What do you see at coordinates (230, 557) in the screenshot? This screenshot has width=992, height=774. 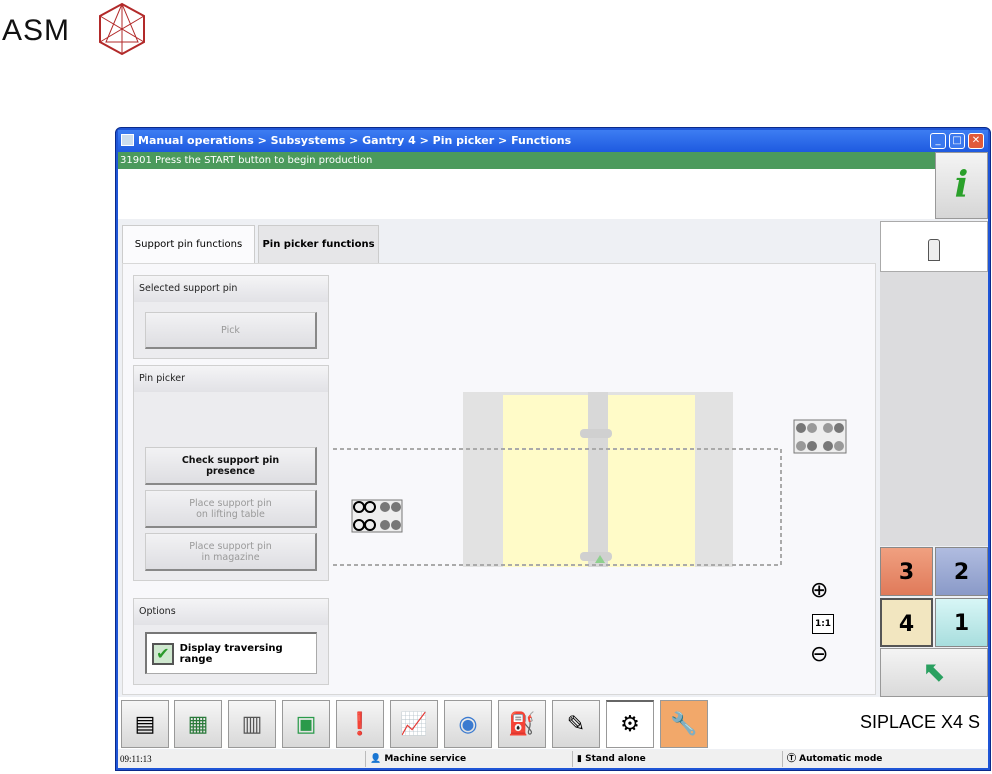 I see `button-label: in magazine` at bounding box center [230, 557].